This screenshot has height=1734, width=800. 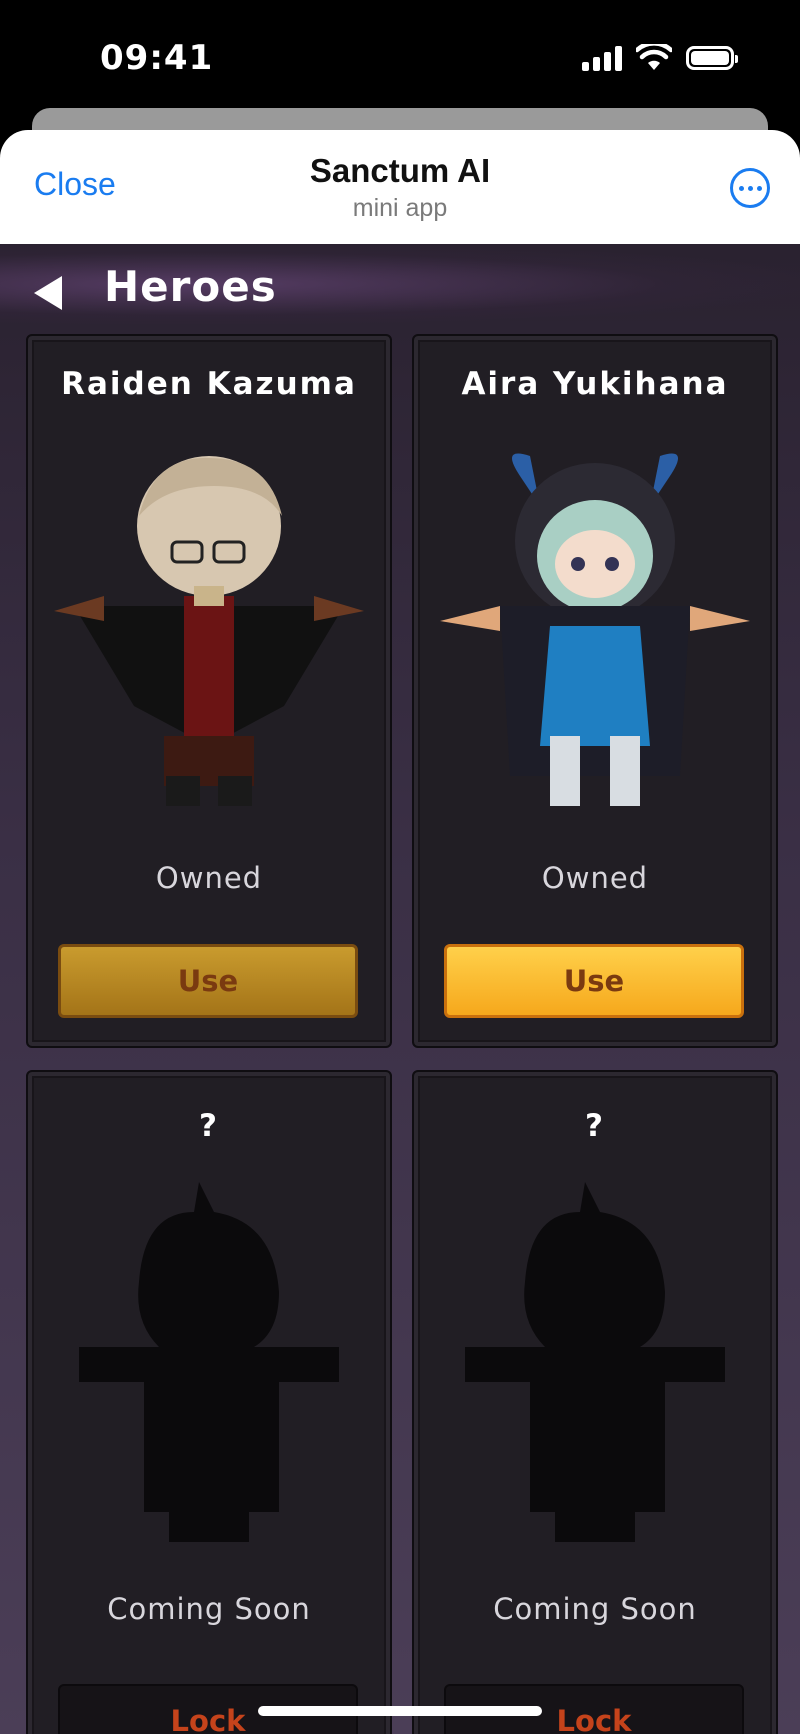 I want to click on status-bar: 09:41, so click(x=400, y=60).